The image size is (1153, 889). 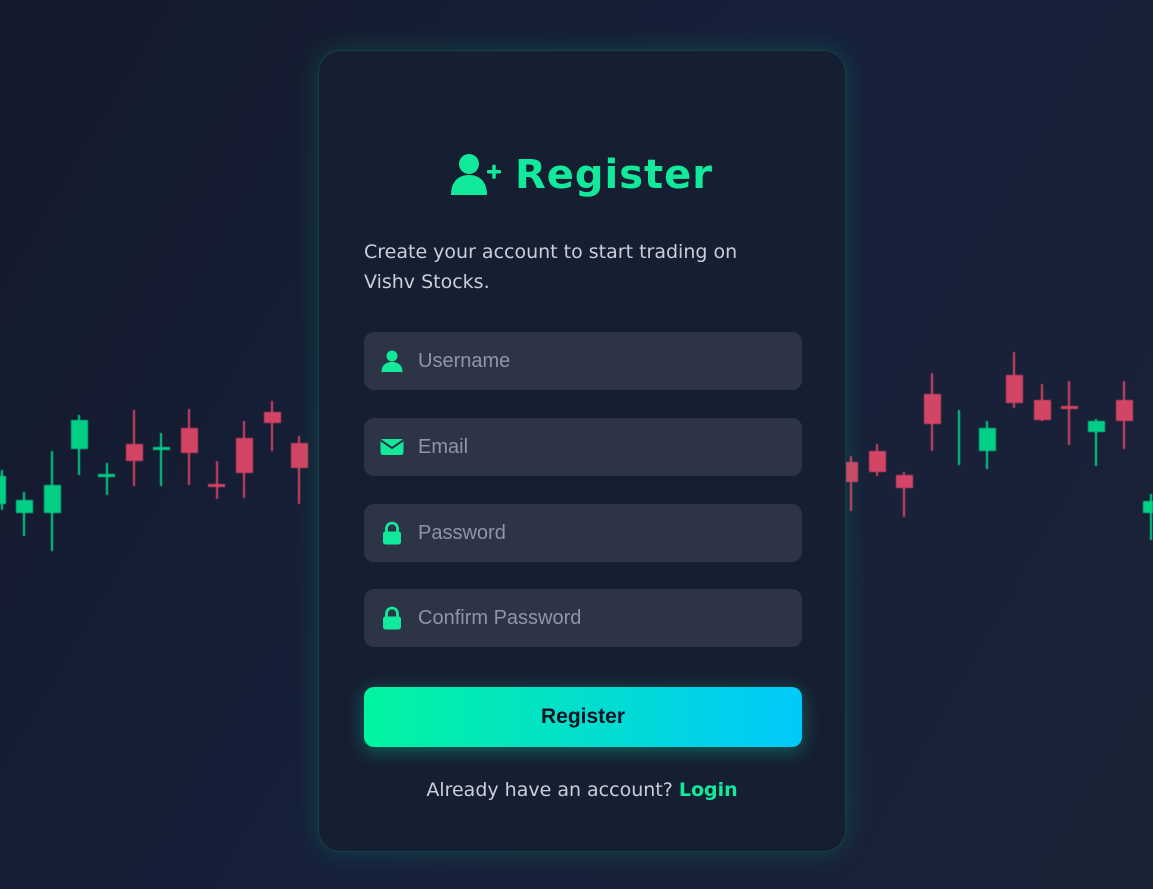 What do you see at coordinates (598, 618) in the screenshot?
I see `confirm-password-input` at bounding box center [598, 618].